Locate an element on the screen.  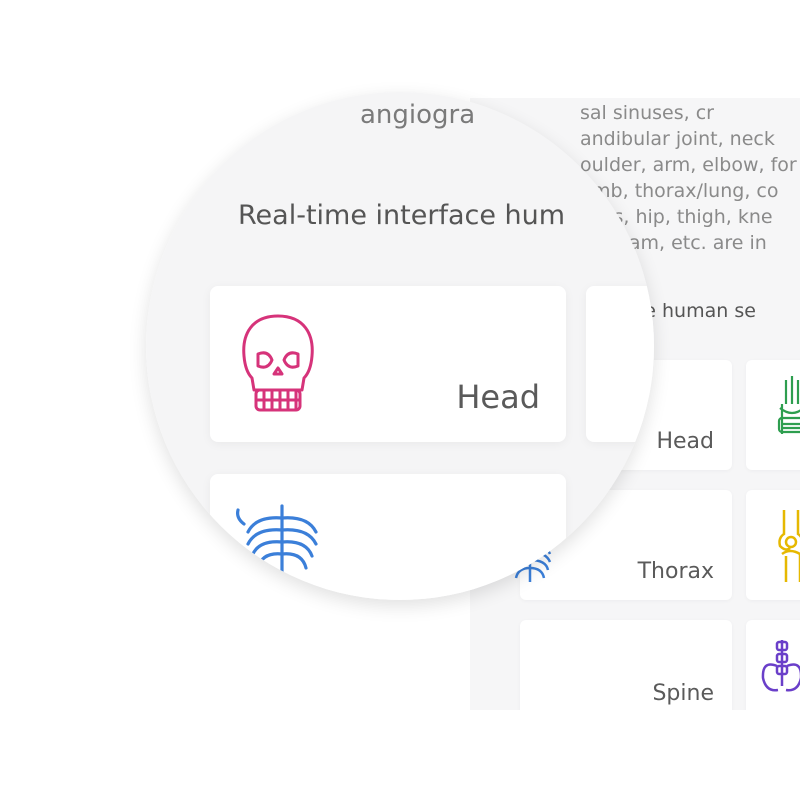
hand-icon is located at coordinates (788, 405).